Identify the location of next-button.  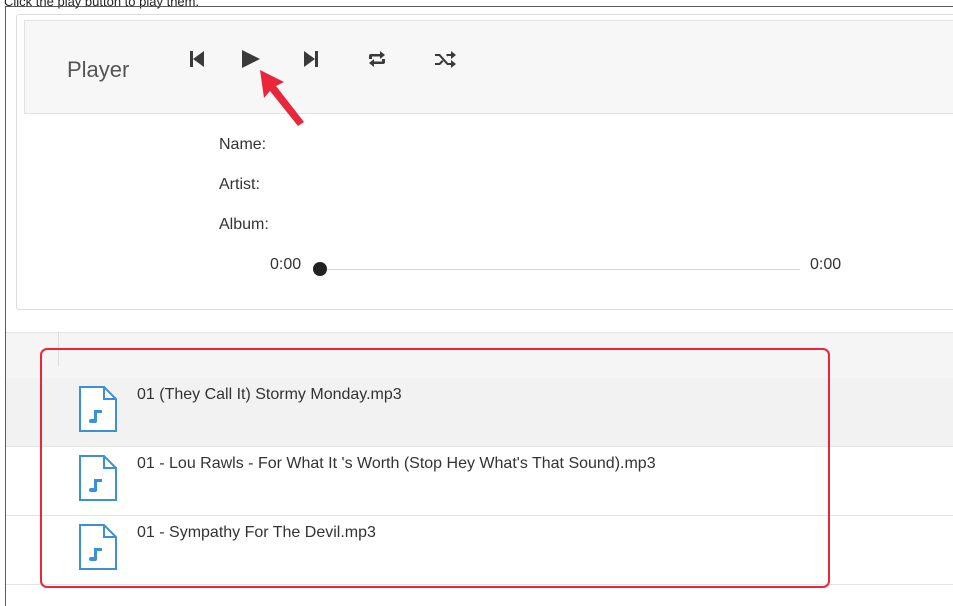
(311, 59).